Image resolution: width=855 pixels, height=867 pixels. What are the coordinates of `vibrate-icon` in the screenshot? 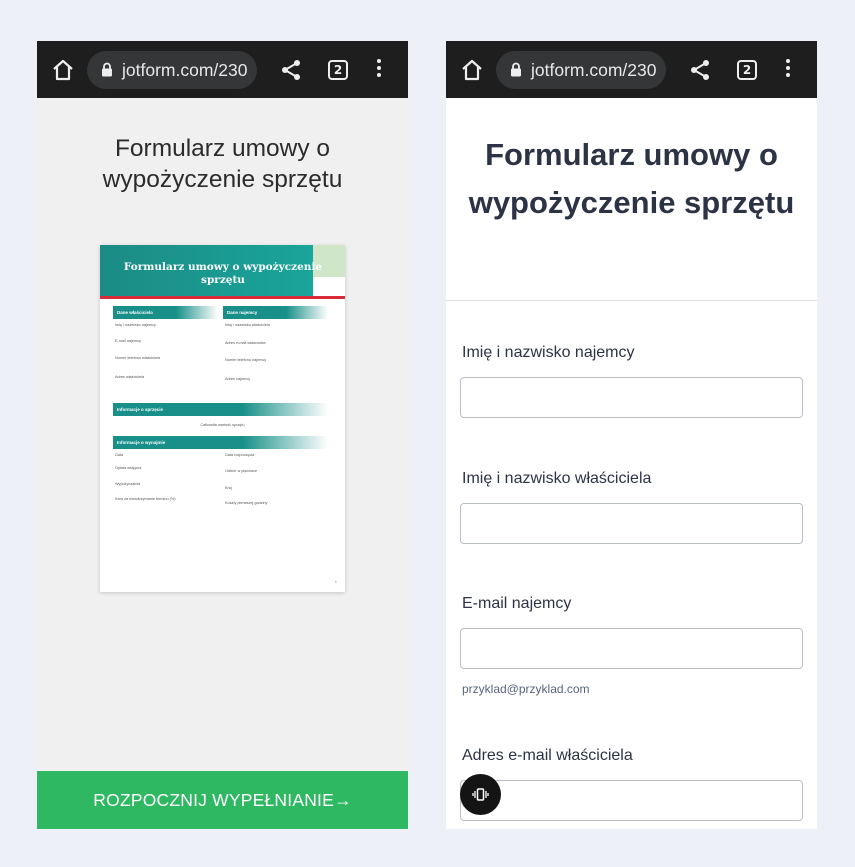 It's located at (480, 794).